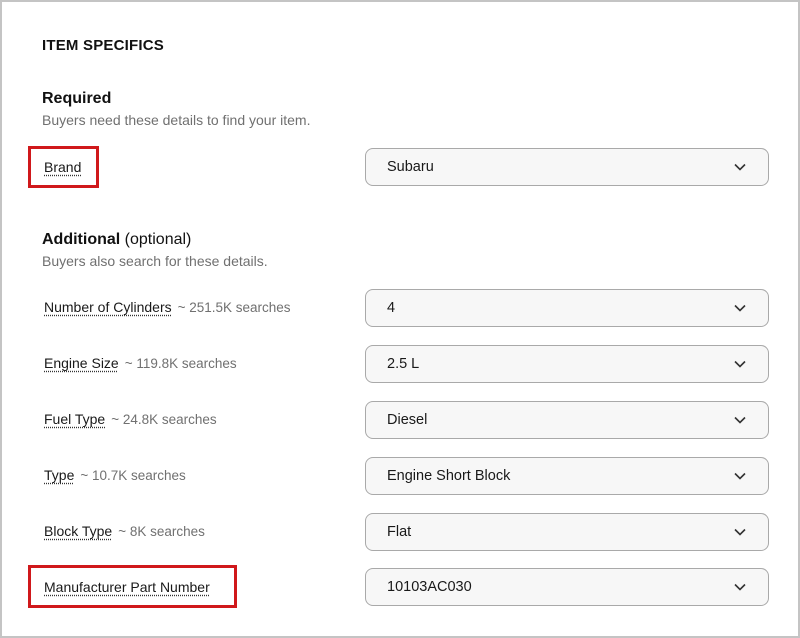  What do you see at coordinates (180, 363) in the screenshot?
I see `engine-size-searches: ~ 119.8K searches` at bounding box center [180, 363].